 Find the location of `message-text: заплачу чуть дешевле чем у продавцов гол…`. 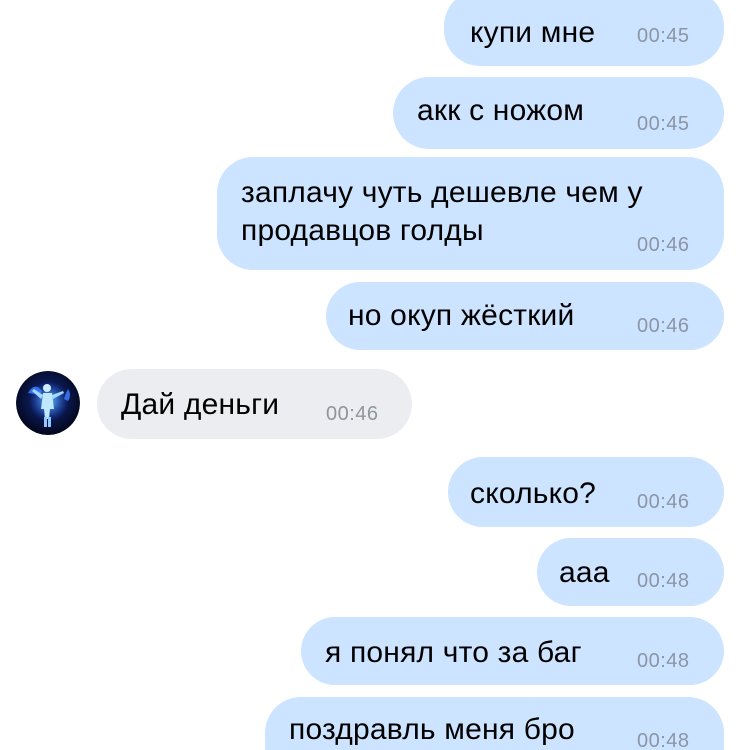

message-text: заплачу чуть дешевле чем у продавцов гол… is located at coordinates (442, 212).